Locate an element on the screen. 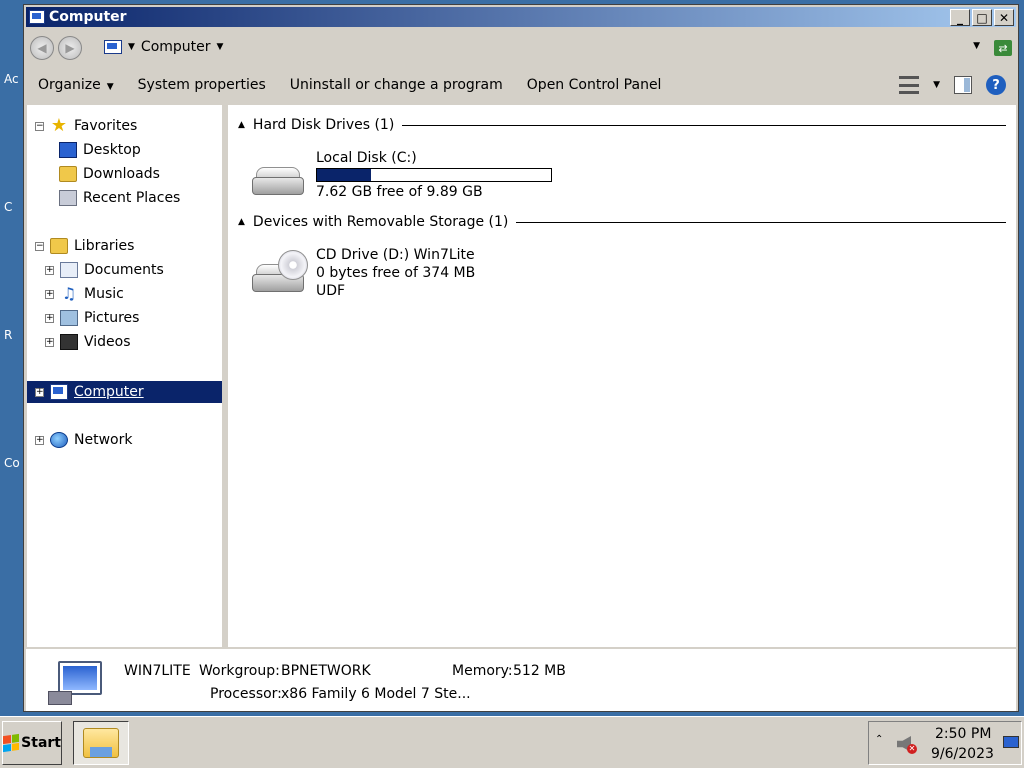 The width and height of the screenshot is (1024, 768). drive-free-space: 7.62 GB free of 9.89 GB is located at coordinates (399, 192).